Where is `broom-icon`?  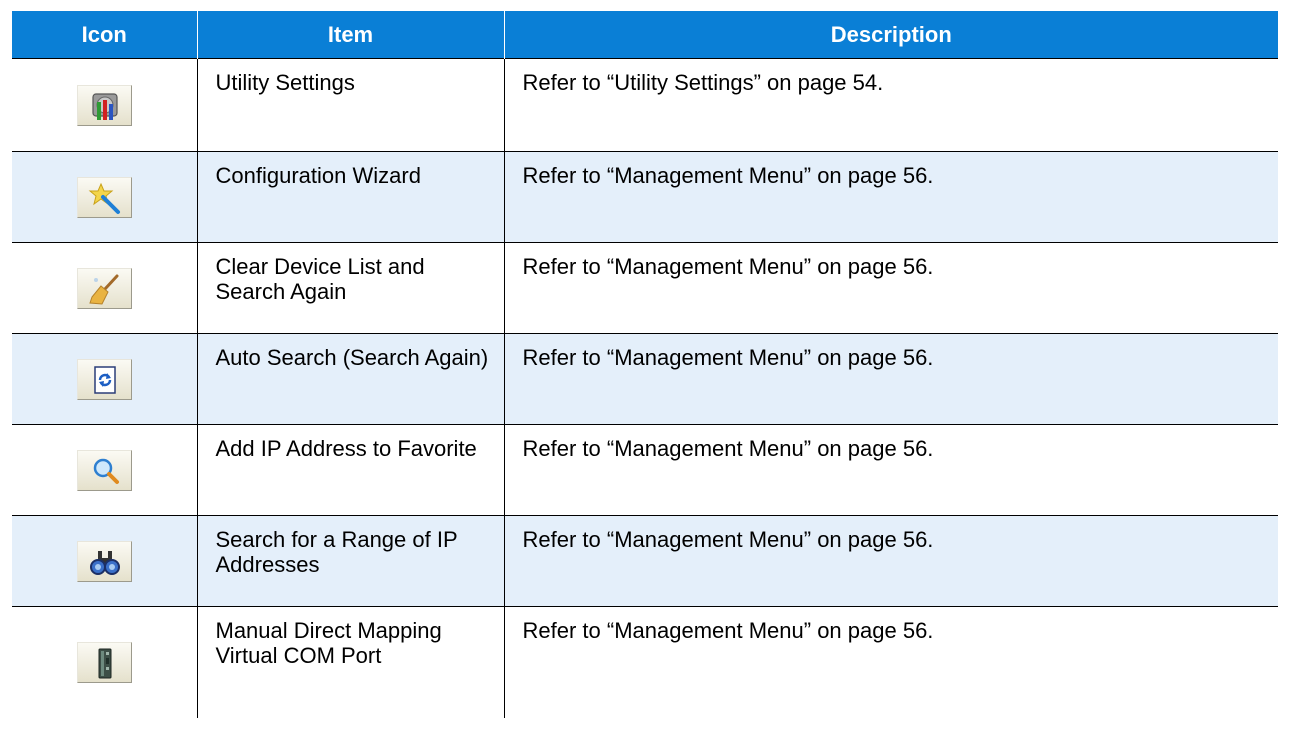 broom-icon is located at coordinates (104, 289).